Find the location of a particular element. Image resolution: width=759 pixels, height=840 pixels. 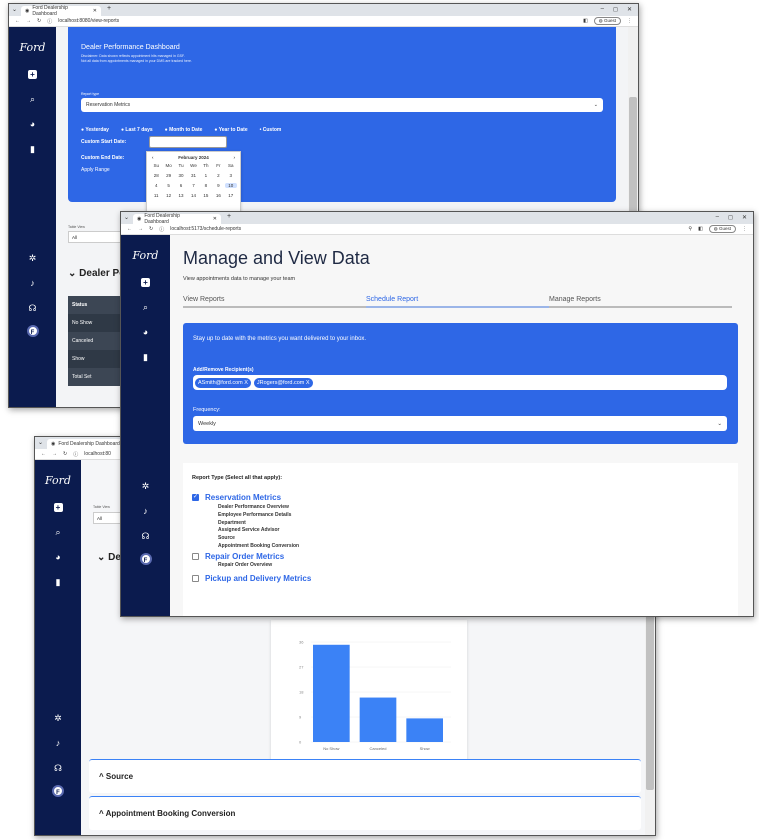

calendar-day: 28 is located at coordinates (156, 175).